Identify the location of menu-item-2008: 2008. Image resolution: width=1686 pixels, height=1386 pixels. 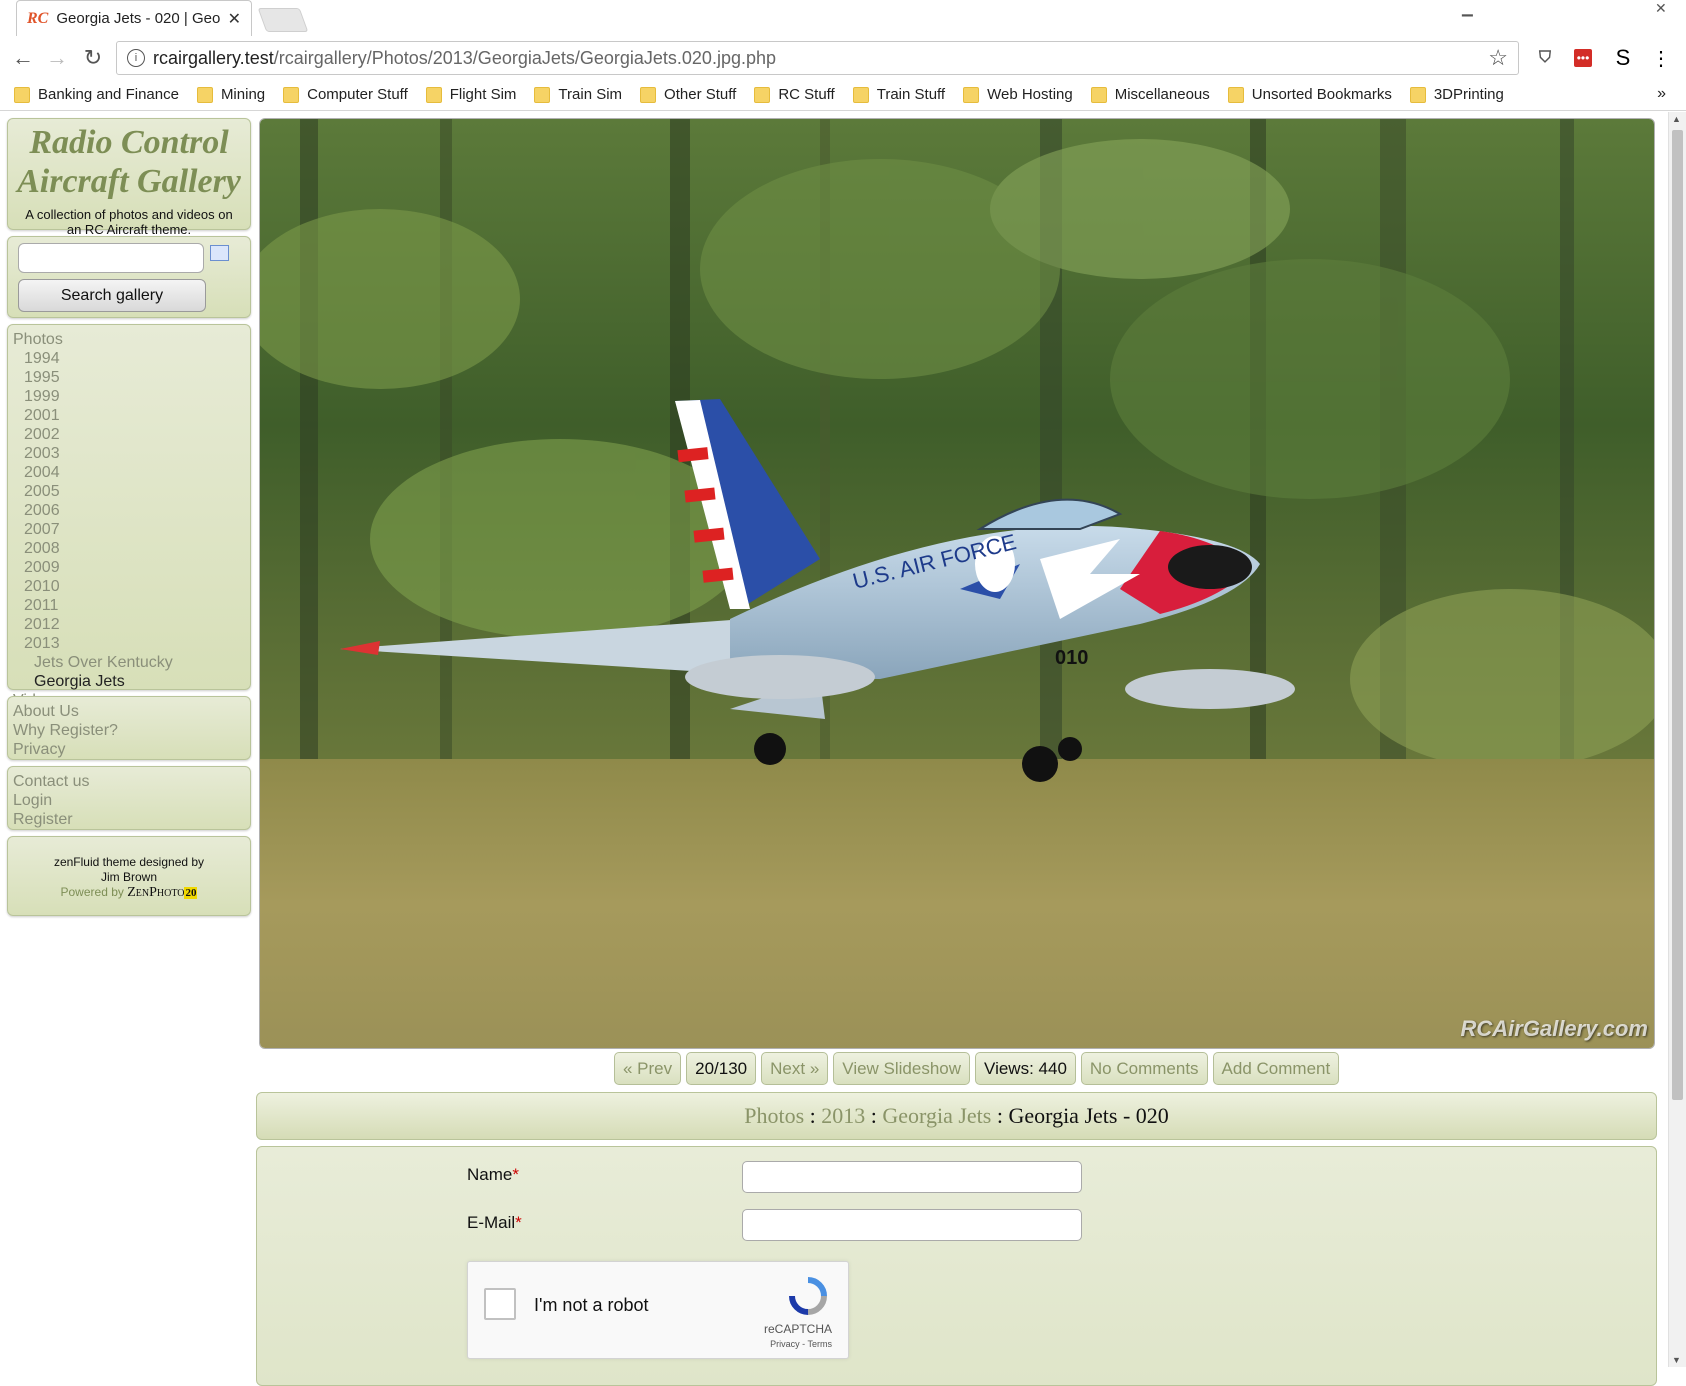
(129, 548).